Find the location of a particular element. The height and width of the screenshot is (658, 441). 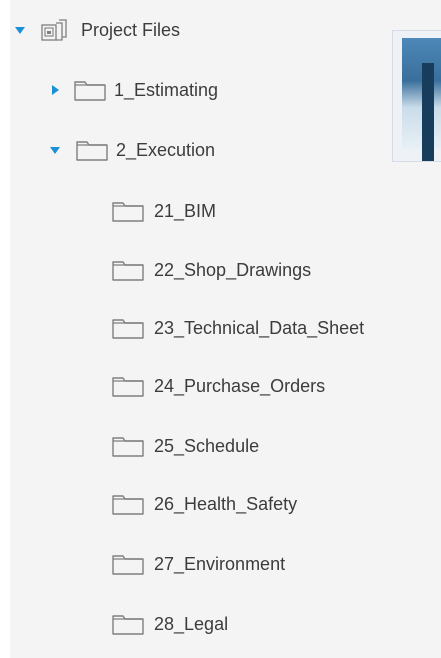

project-files-icon is located at coordinates (54, 30).